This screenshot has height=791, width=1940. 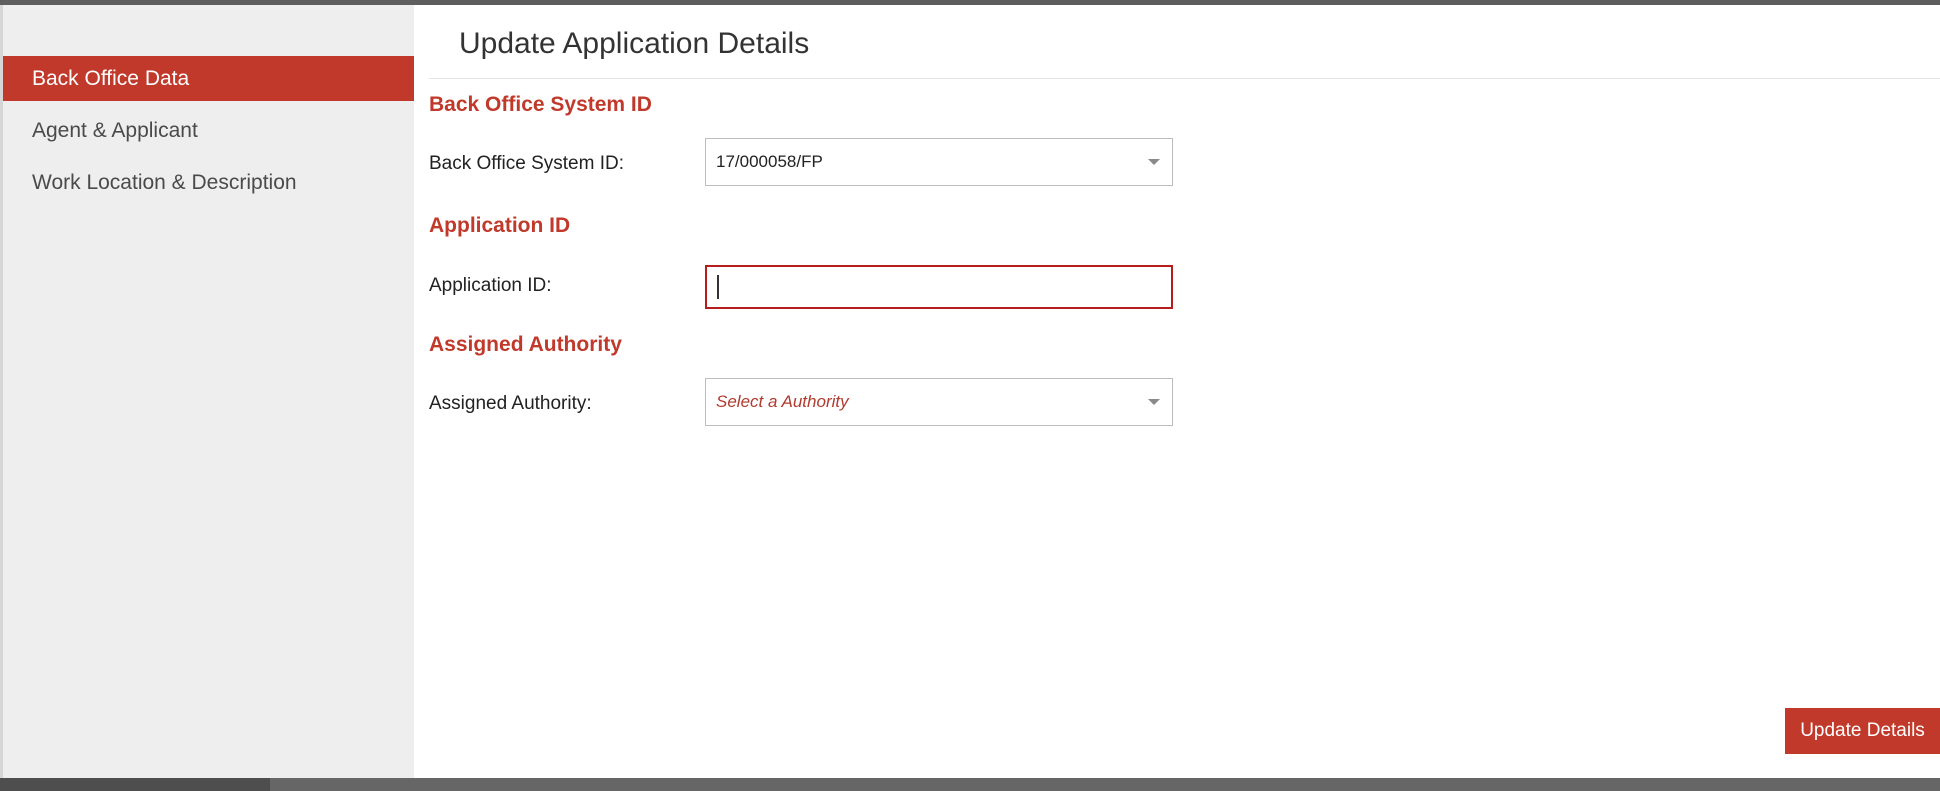 I want to click on application-id-input, so click(x=939, y=287).